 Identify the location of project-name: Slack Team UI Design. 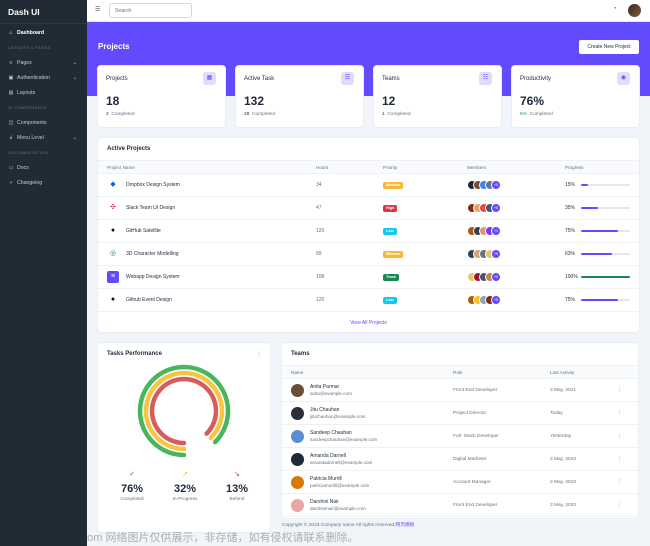
(150, 208).